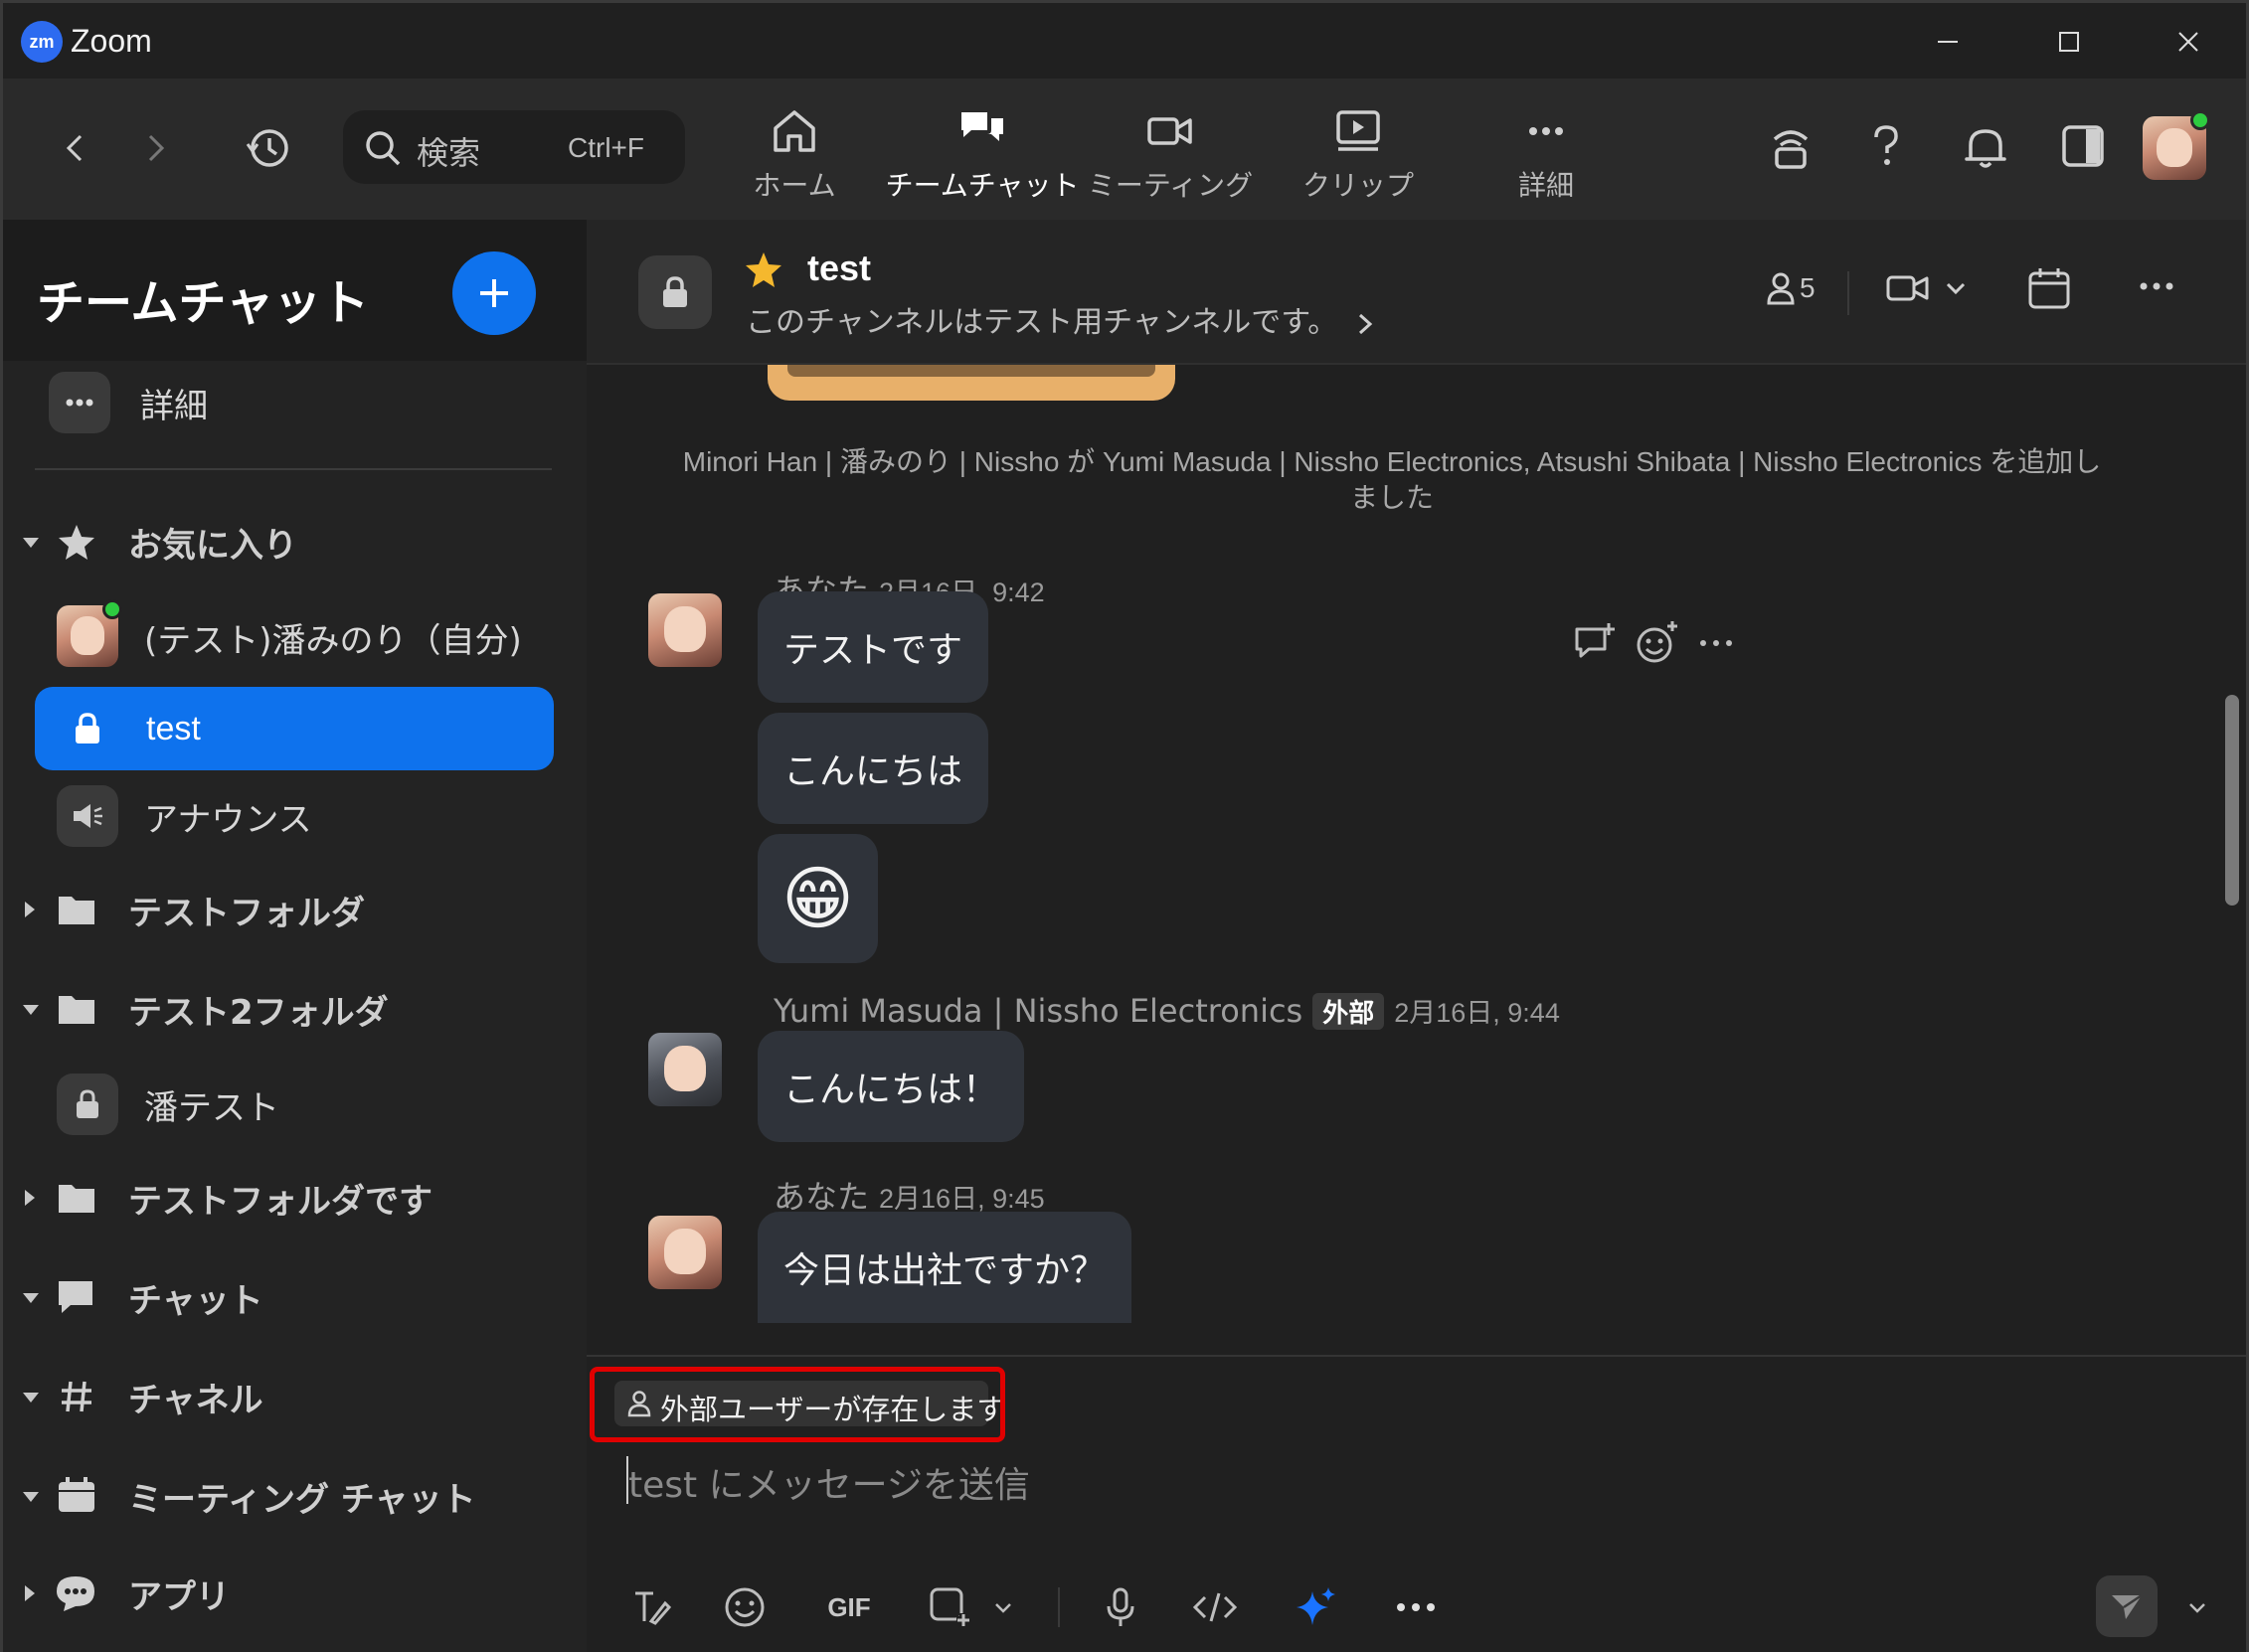  I want to click on message-scrollbar, so click(2232, 800).